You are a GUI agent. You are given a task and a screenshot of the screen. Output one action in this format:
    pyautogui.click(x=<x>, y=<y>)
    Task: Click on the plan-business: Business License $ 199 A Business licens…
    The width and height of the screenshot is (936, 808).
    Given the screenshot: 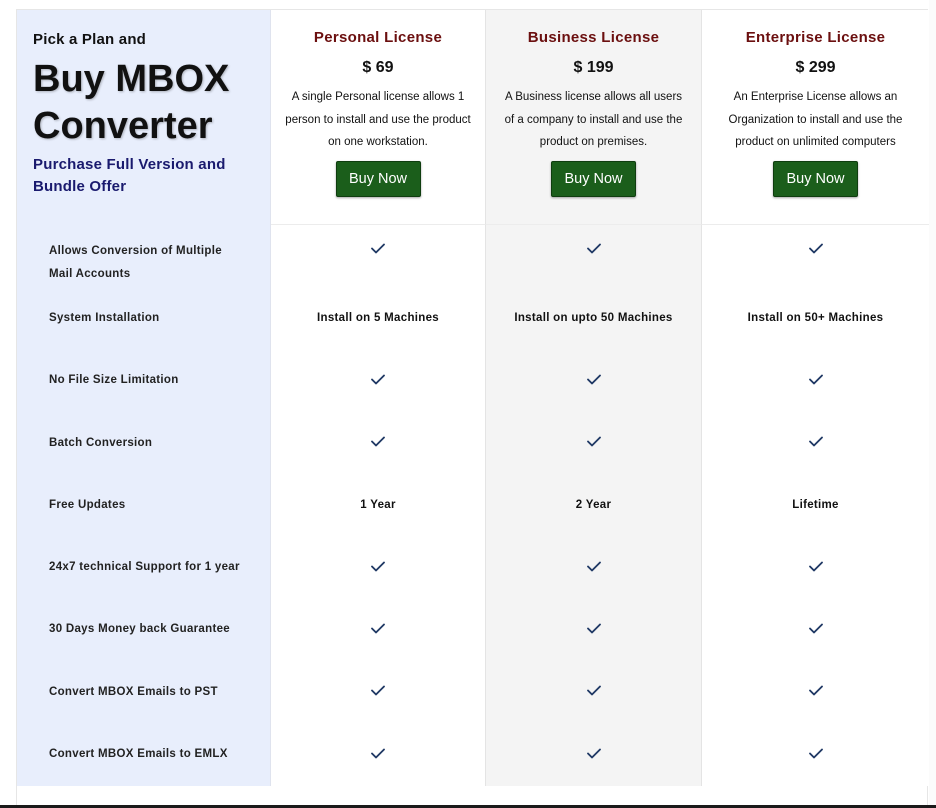 What is the action you would take?
    pyautogui.click(x=594, y=117)
    